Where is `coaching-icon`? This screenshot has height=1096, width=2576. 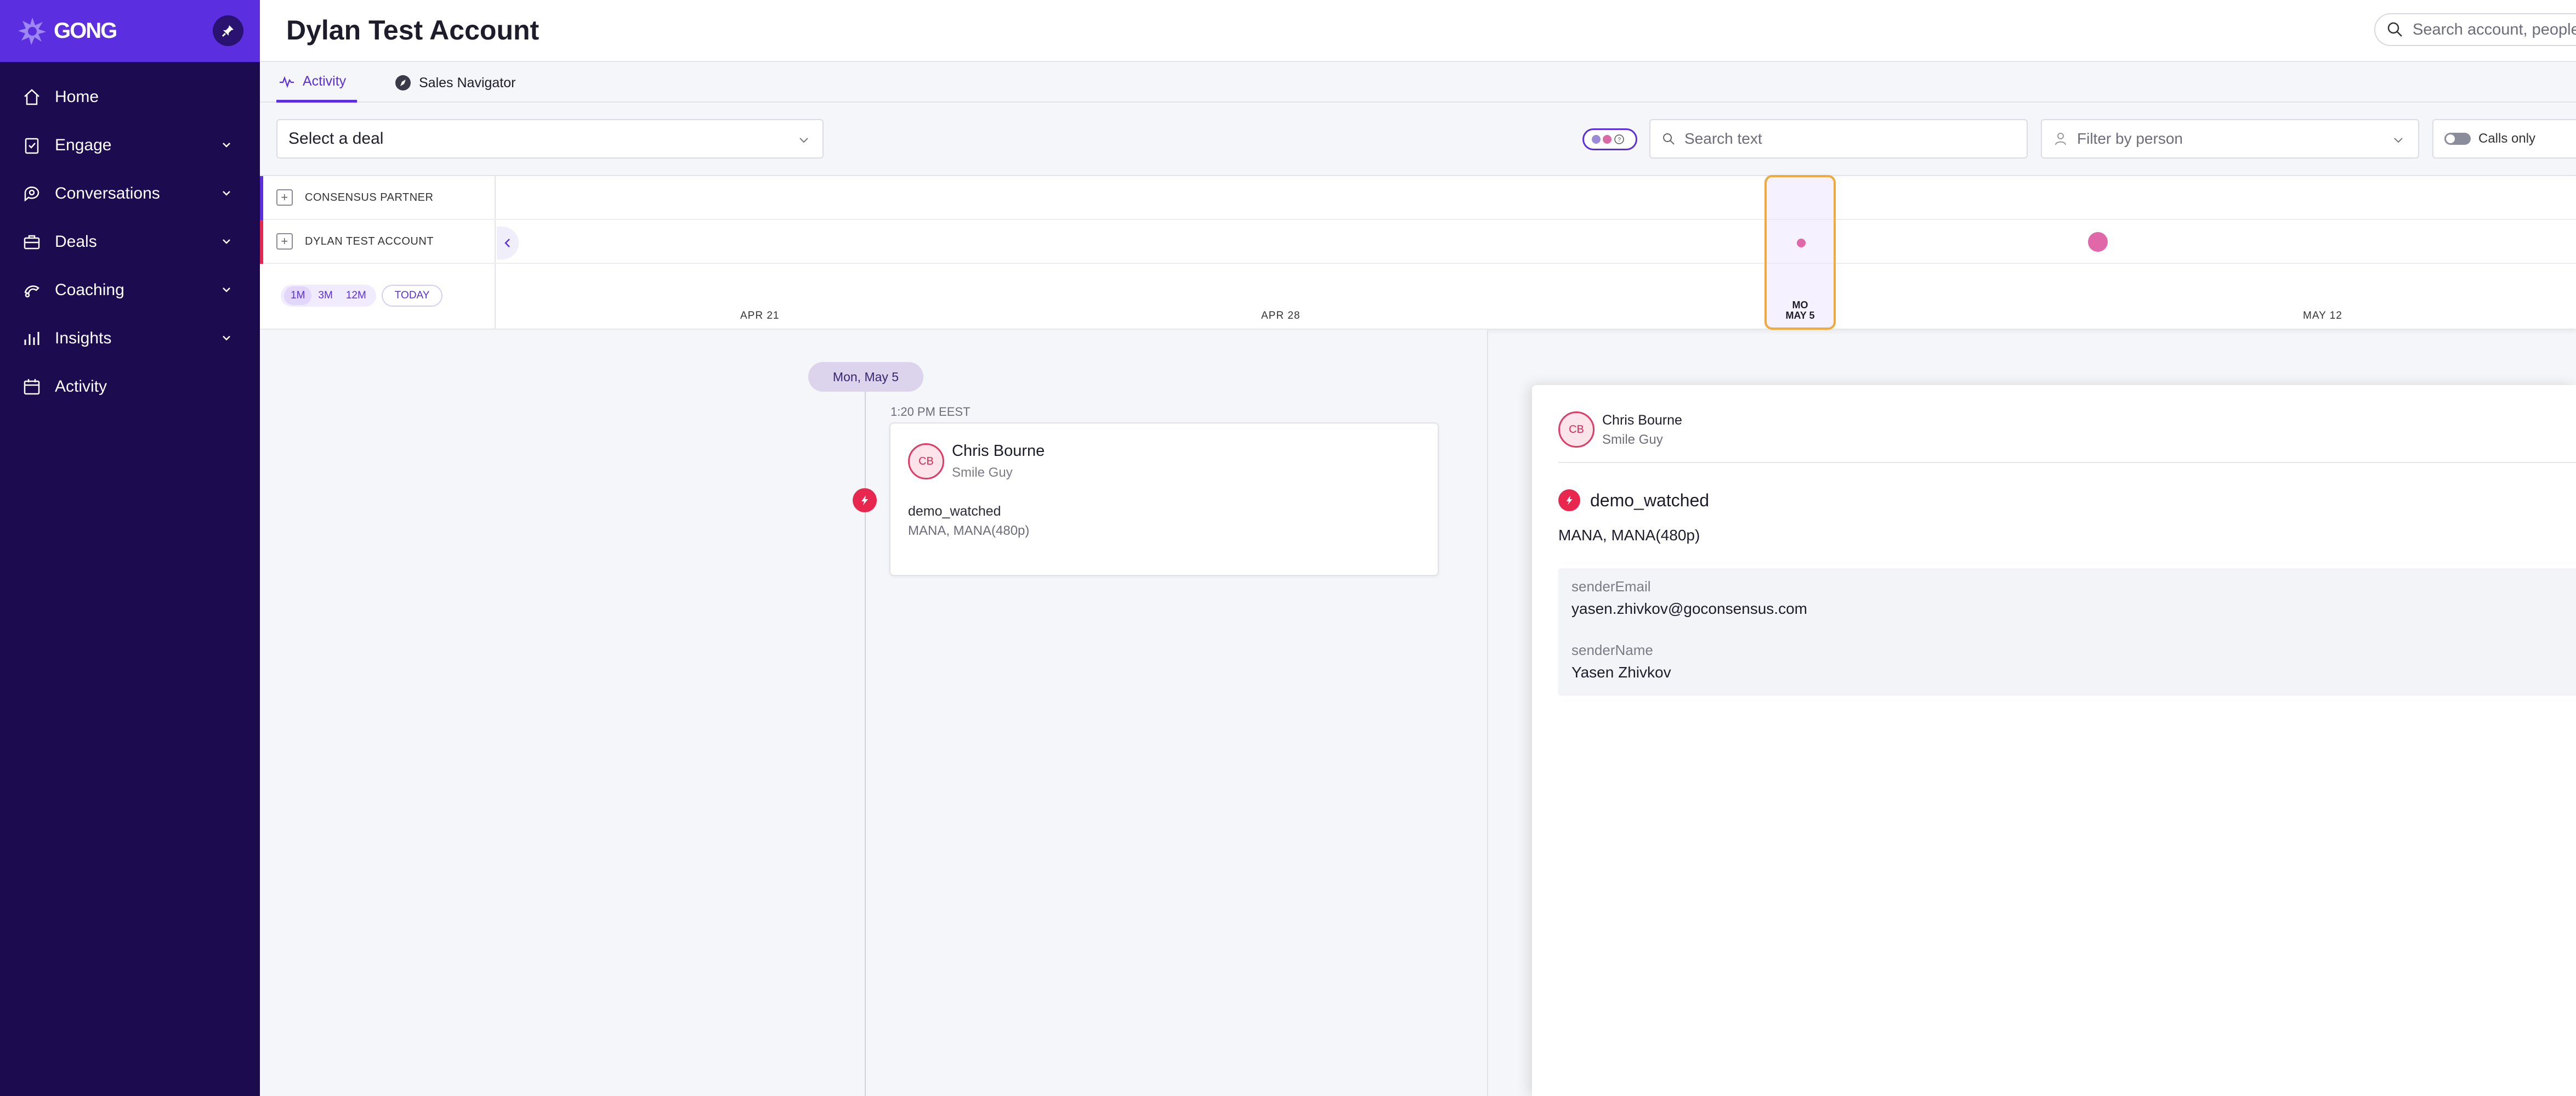
coaching-icon is located at coordinates (32, 291).